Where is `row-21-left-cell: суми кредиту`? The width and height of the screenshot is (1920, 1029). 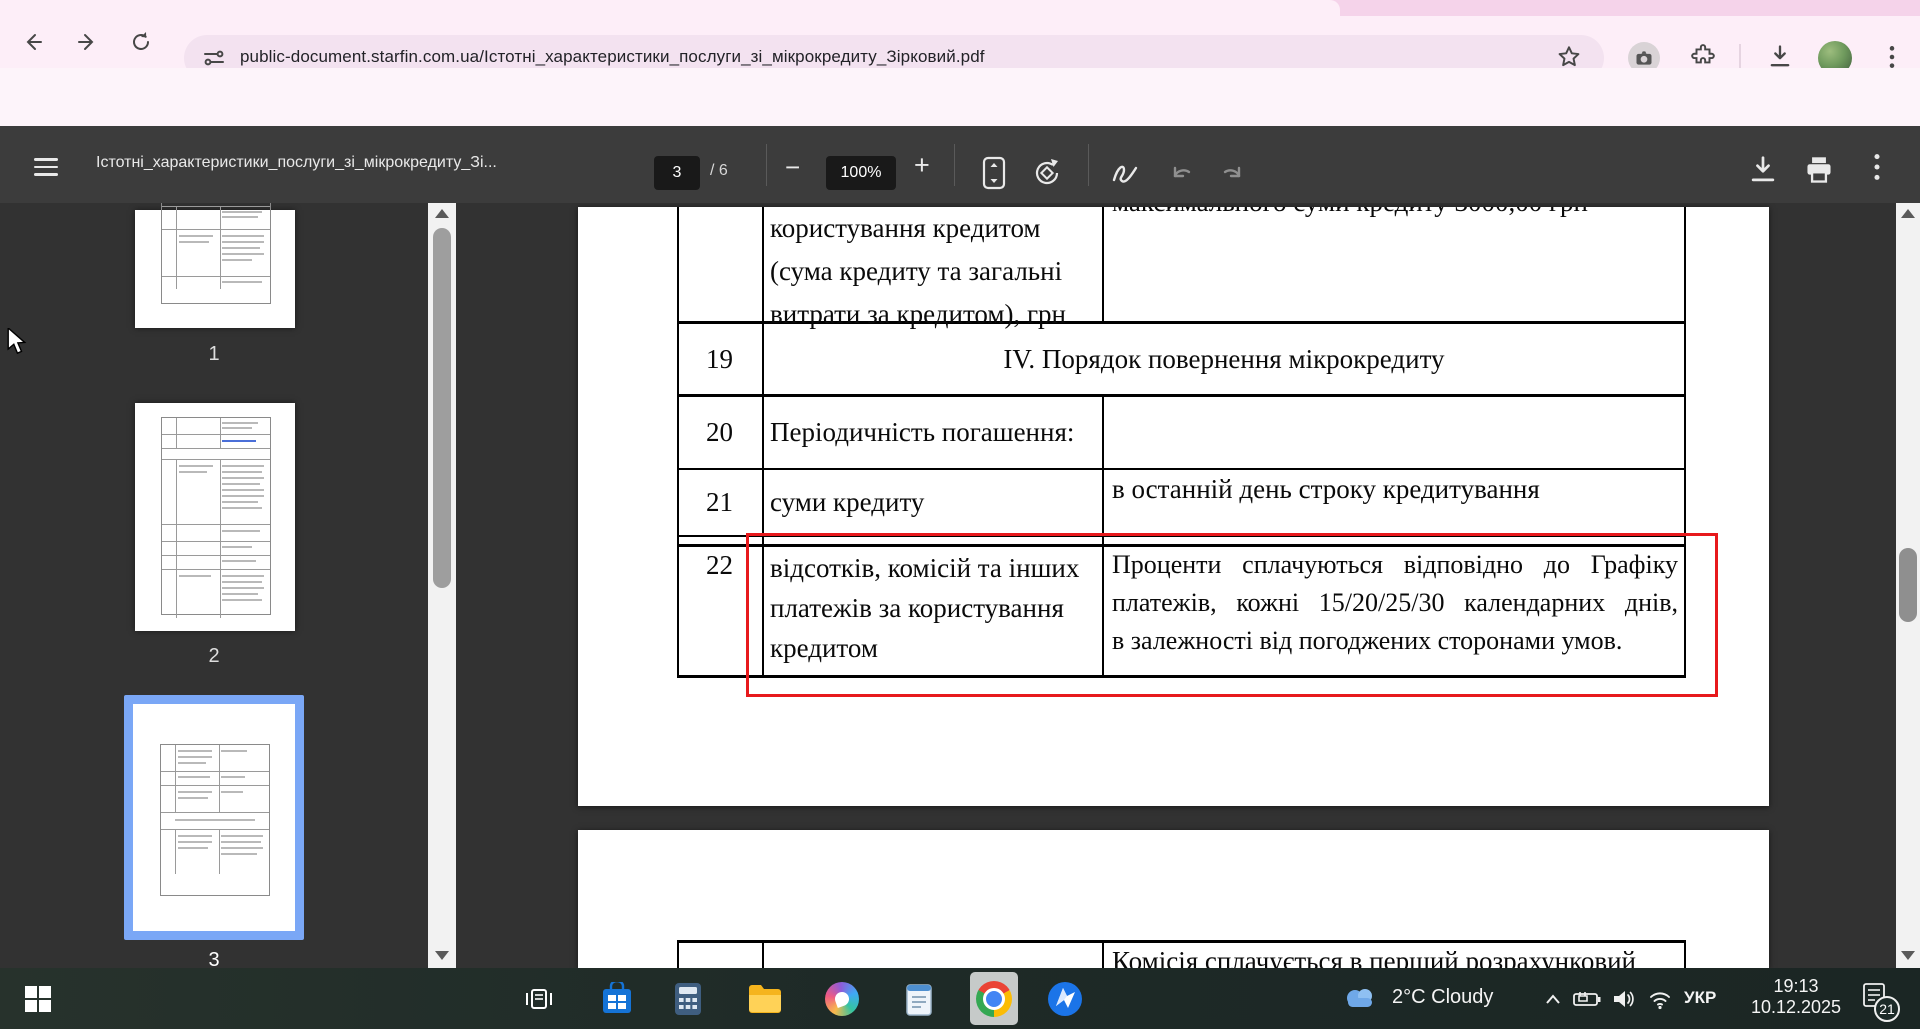
row-21-left-cell: суми кредиту is located at coordinates (847, 502).